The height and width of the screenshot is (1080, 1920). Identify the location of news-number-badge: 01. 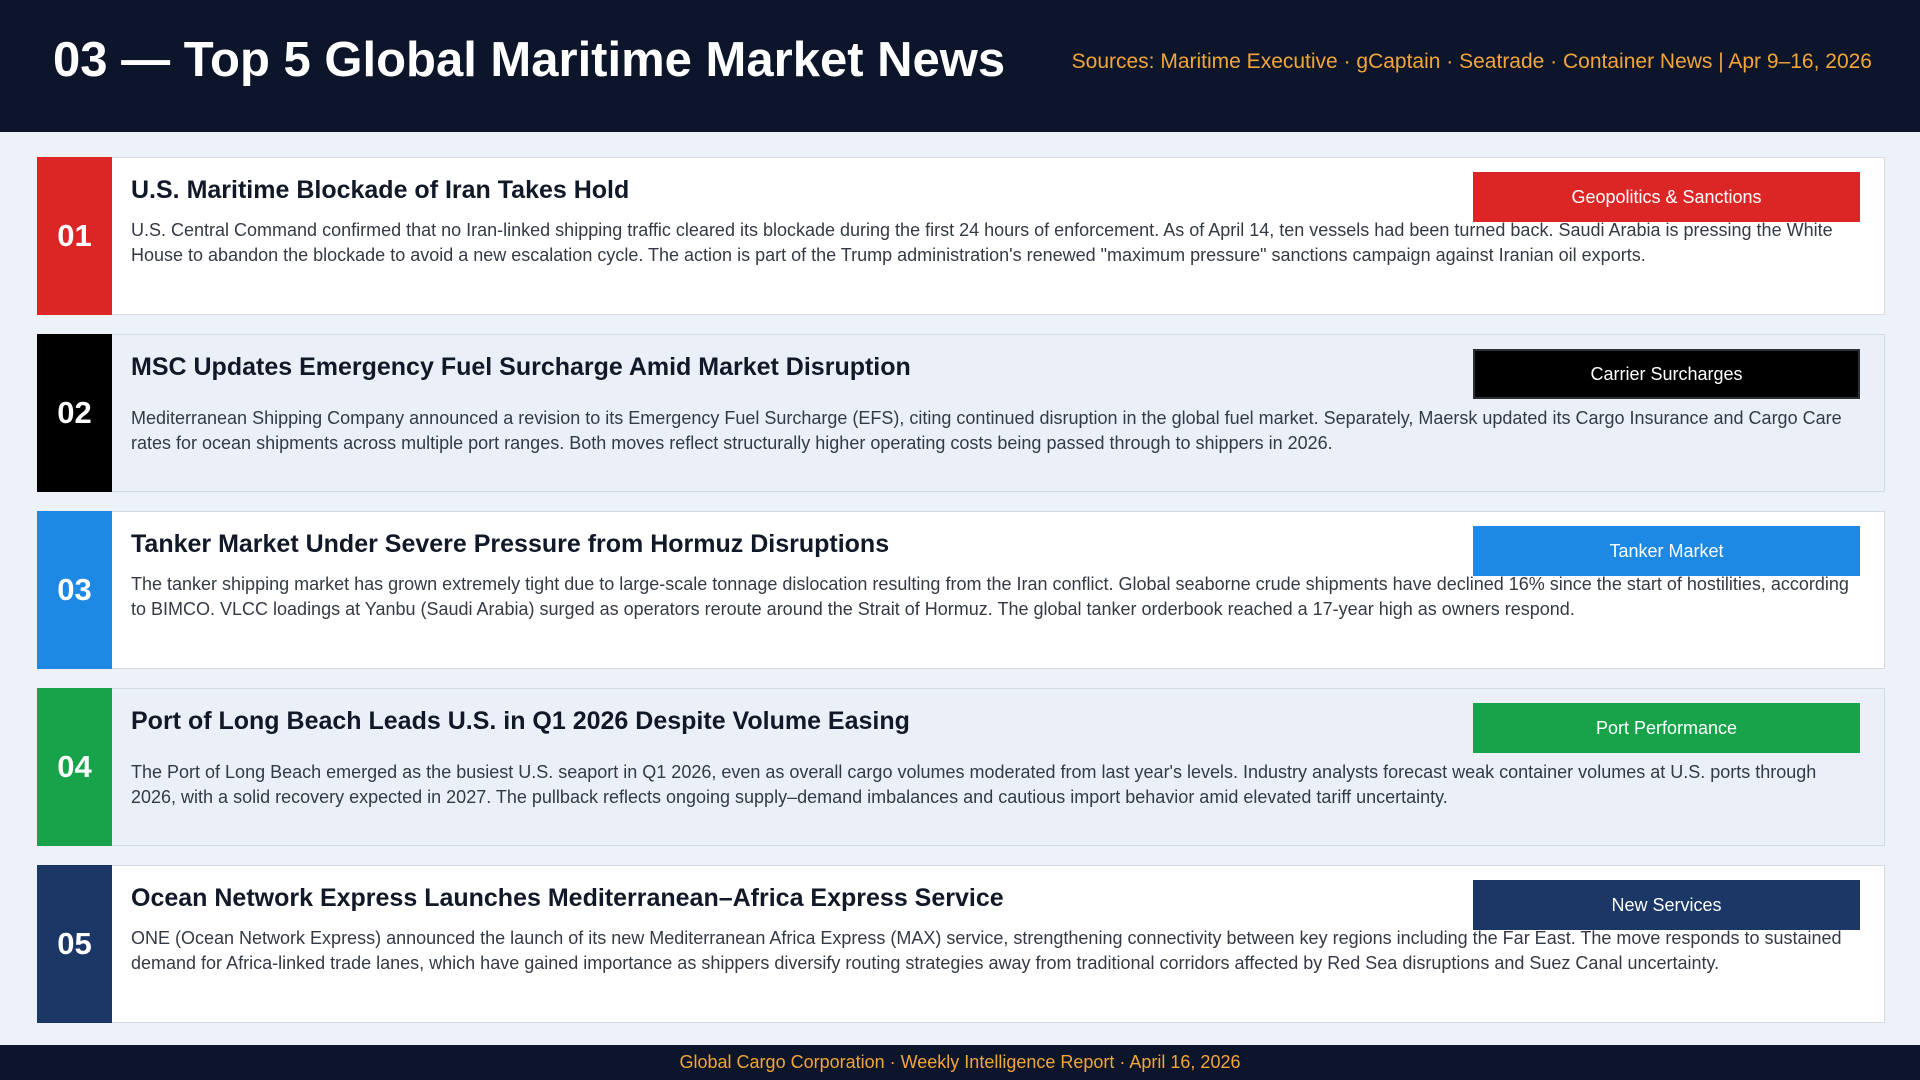
(74, 236).